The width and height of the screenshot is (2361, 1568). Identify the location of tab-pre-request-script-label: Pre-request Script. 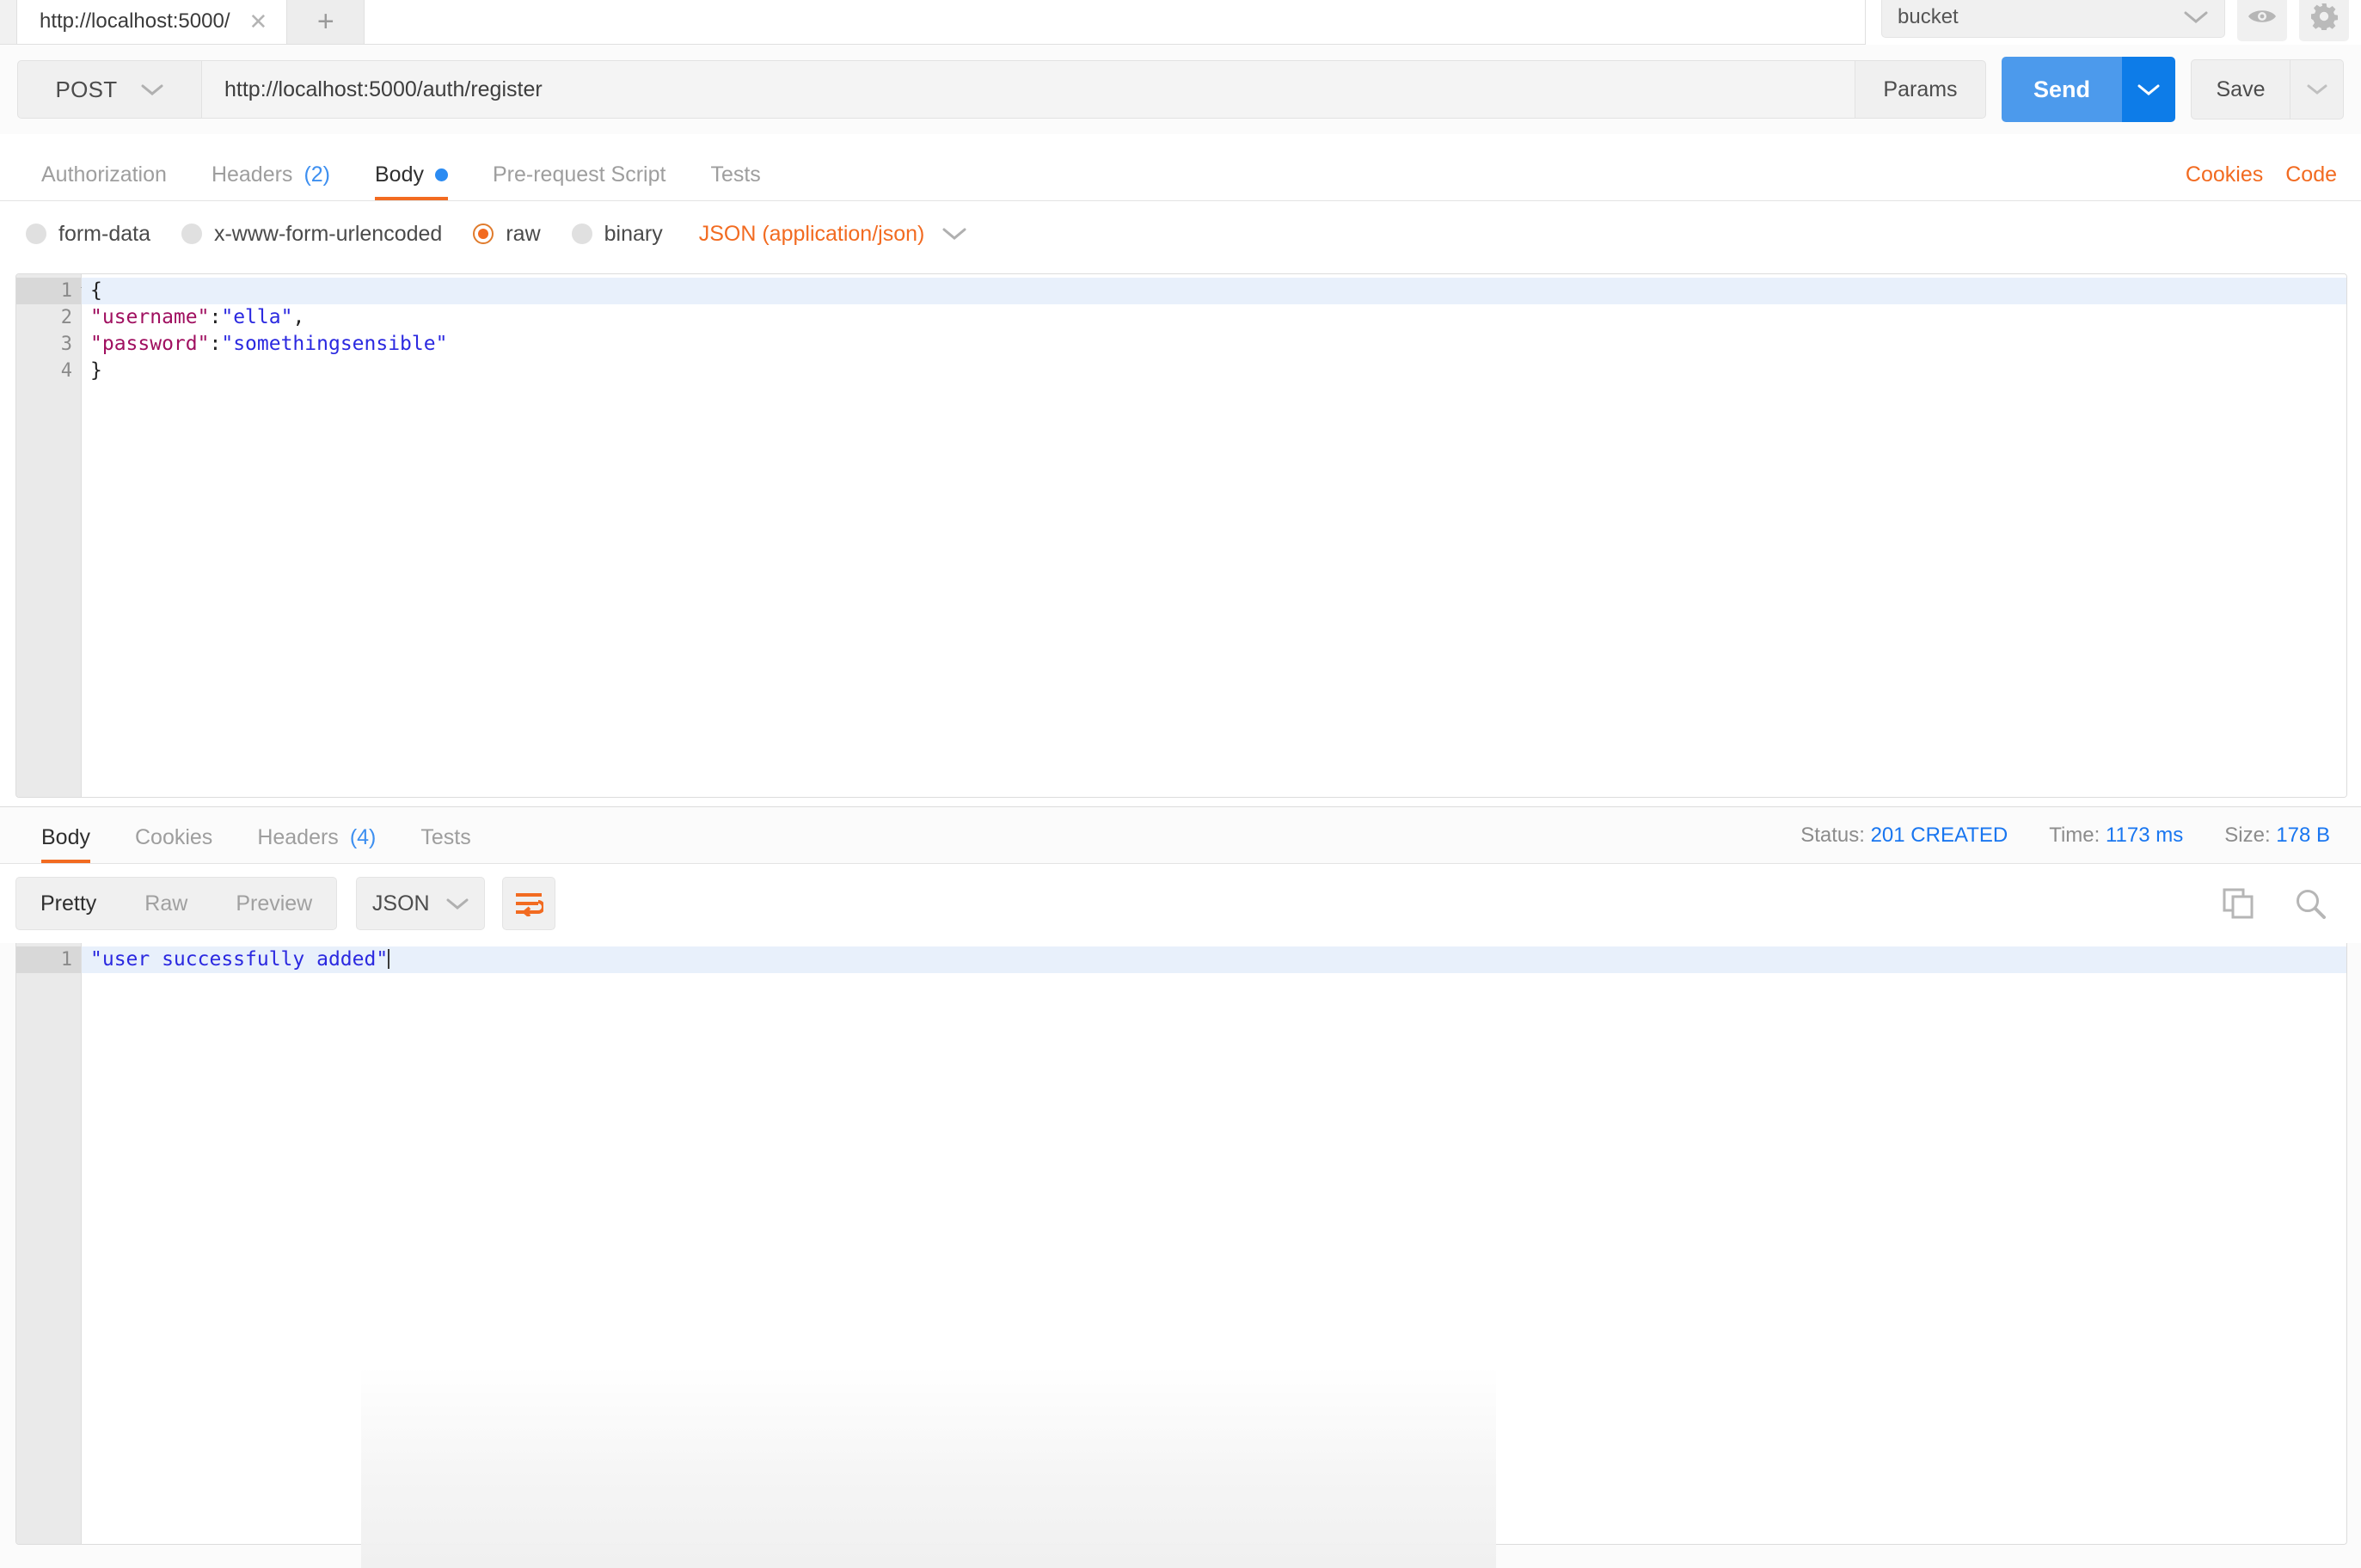
(579, 174).